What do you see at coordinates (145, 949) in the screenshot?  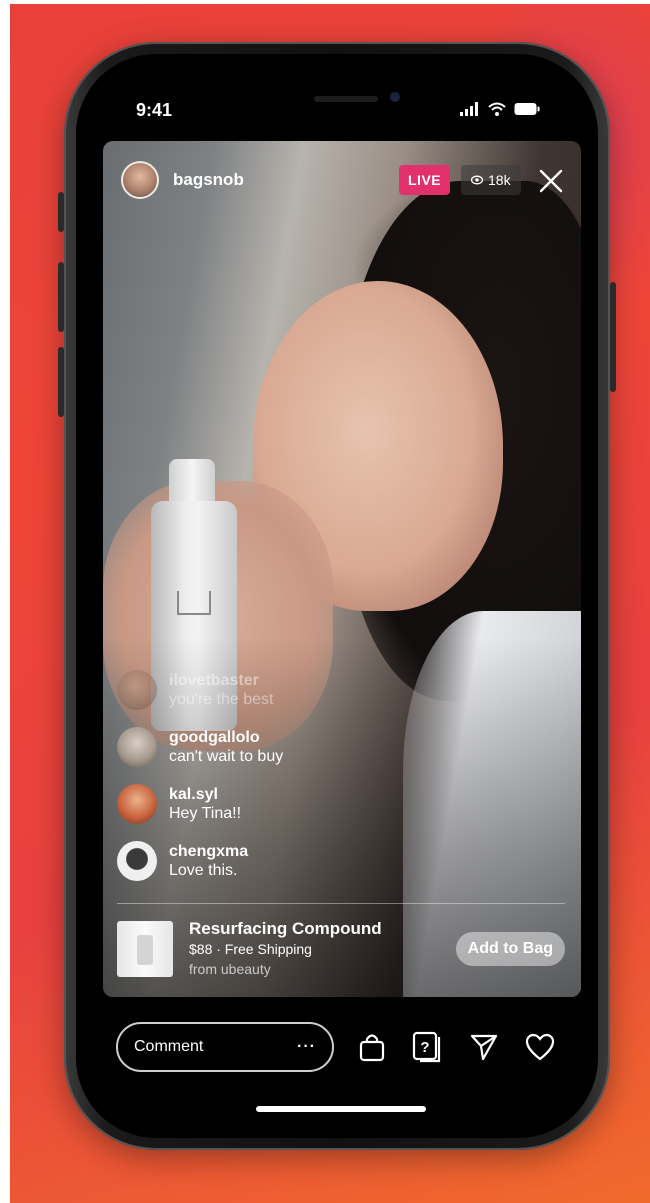 I see `product-thumbnail` at bounding box center [145, 949].